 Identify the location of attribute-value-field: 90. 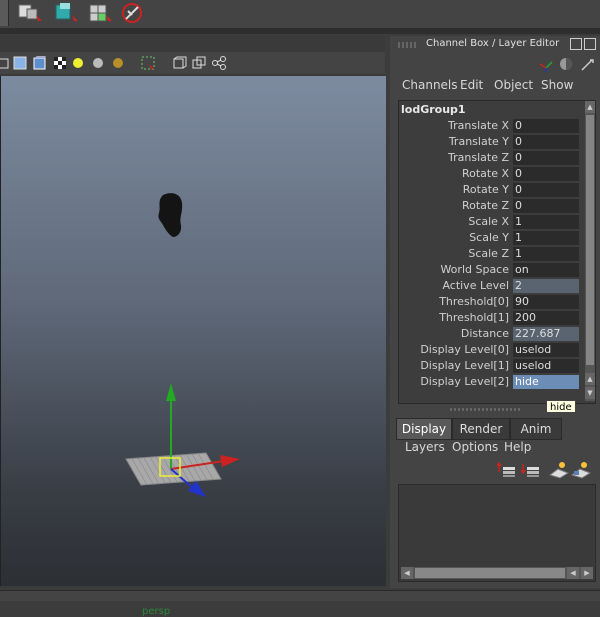
(546, 302).